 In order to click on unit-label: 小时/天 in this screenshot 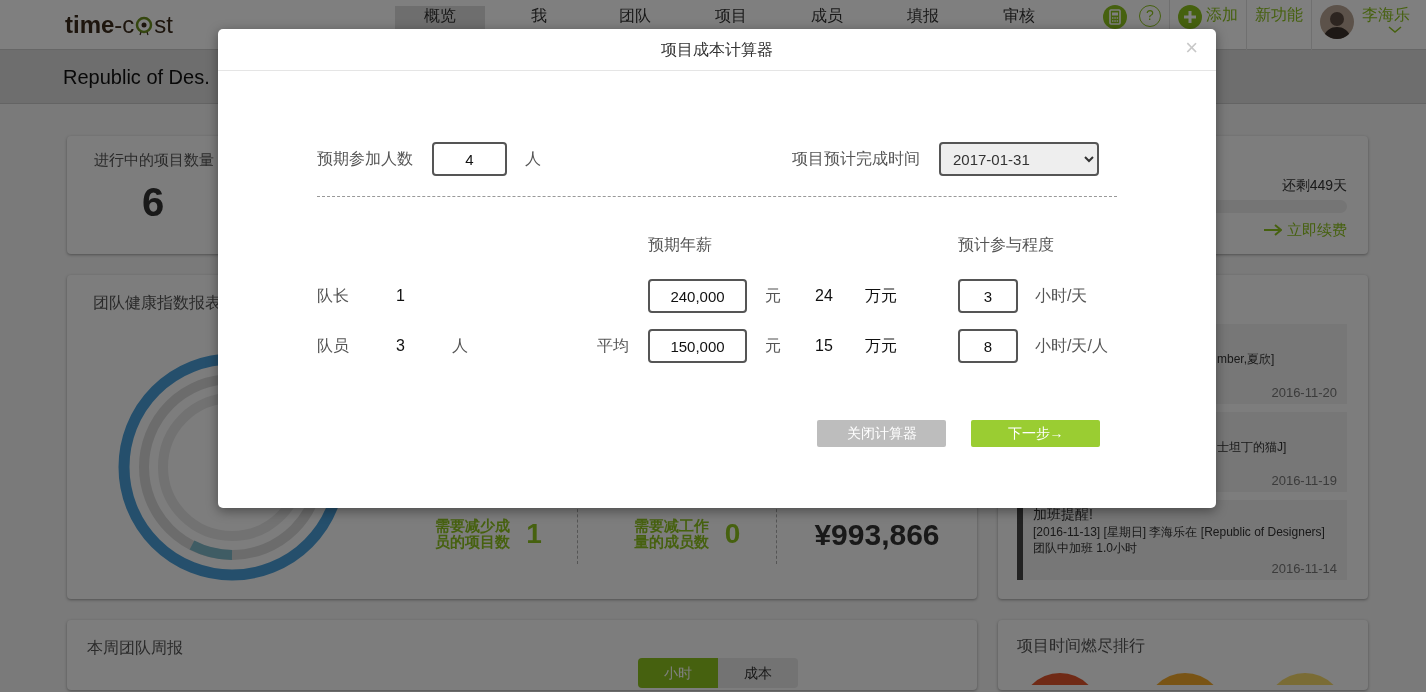, I will do `click(1062, 296)`.